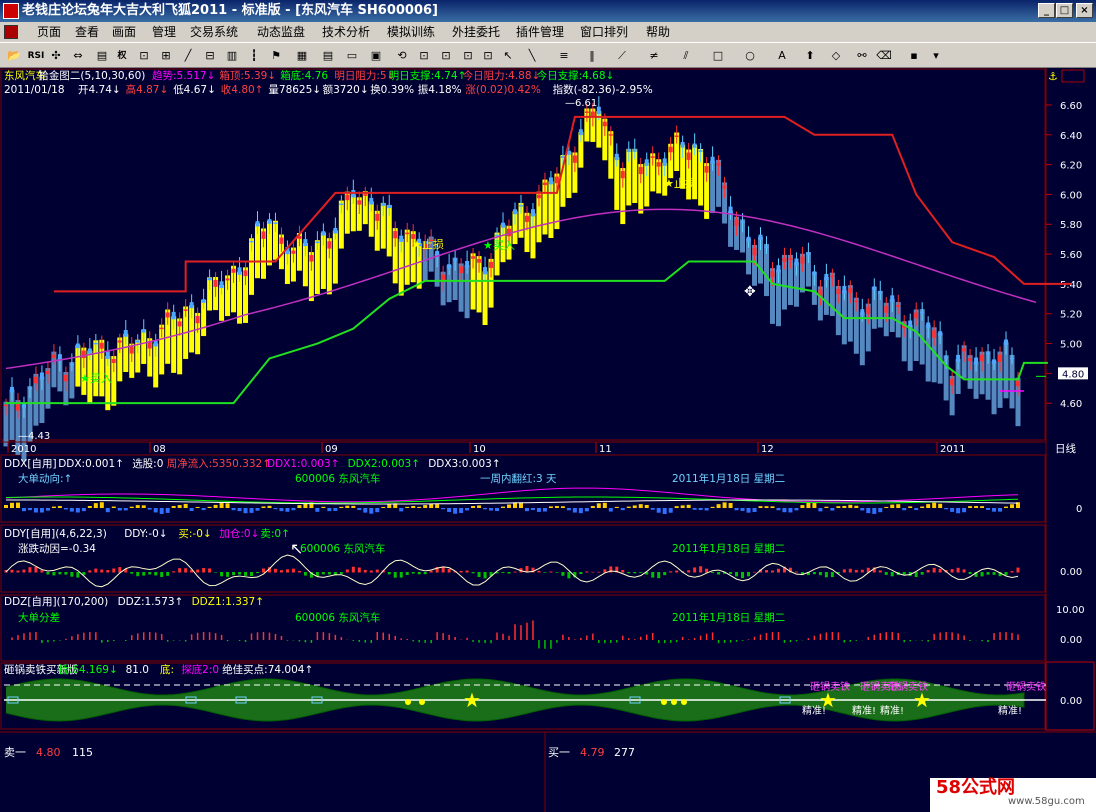  What do you see at coordinates (468, 56) in the screenshot?
I see `box3-icon: ⊡` at bounding box center [468, 56].